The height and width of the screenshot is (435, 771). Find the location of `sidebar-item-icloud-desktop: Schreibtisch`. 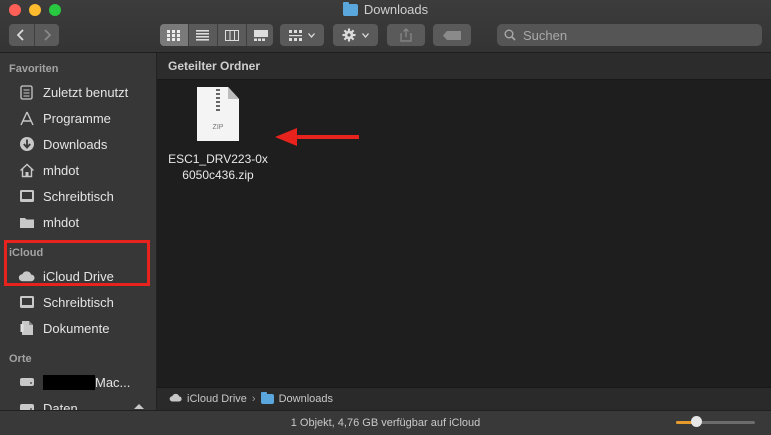

sidebar-item-icloud-desktop: Schreibtisch is located at coordinates (78, 302).